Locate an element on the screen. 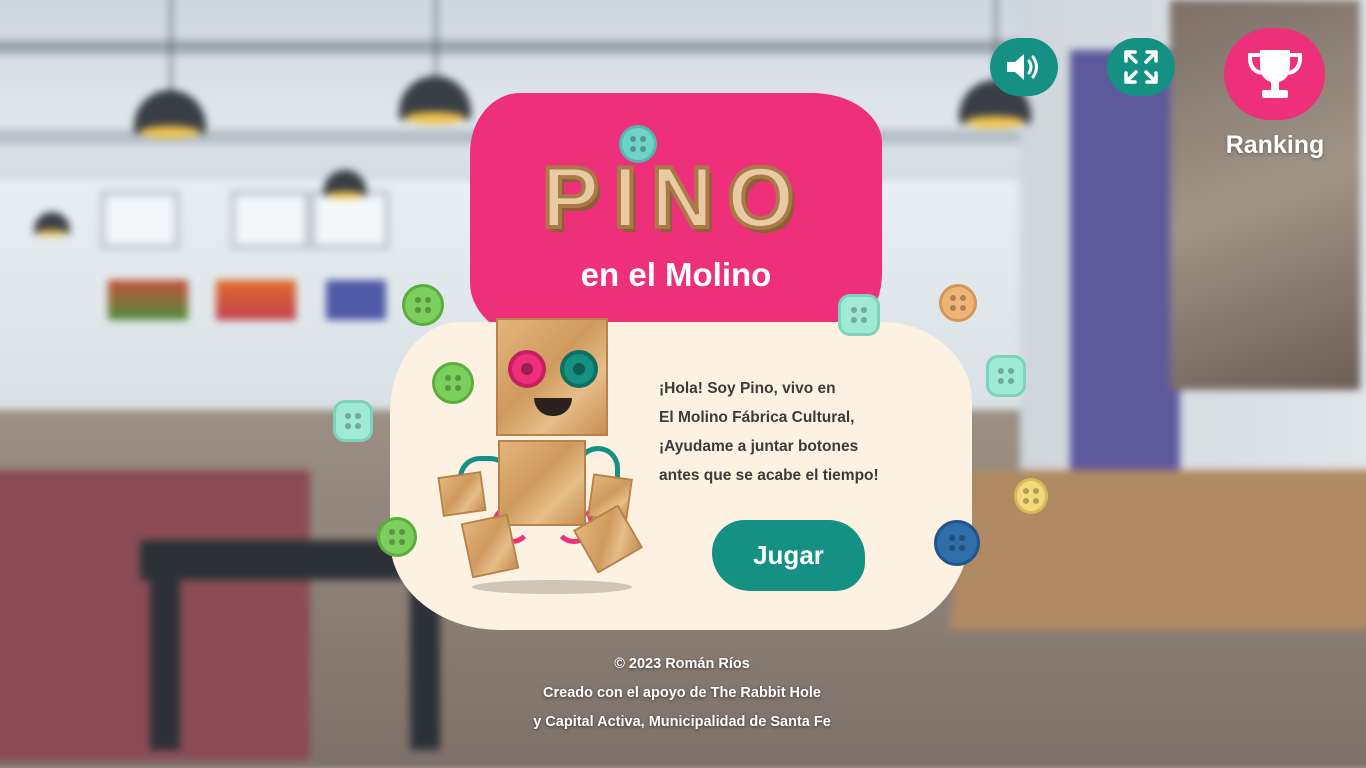  fullscreen-button is located at coordinates (1141, 67).